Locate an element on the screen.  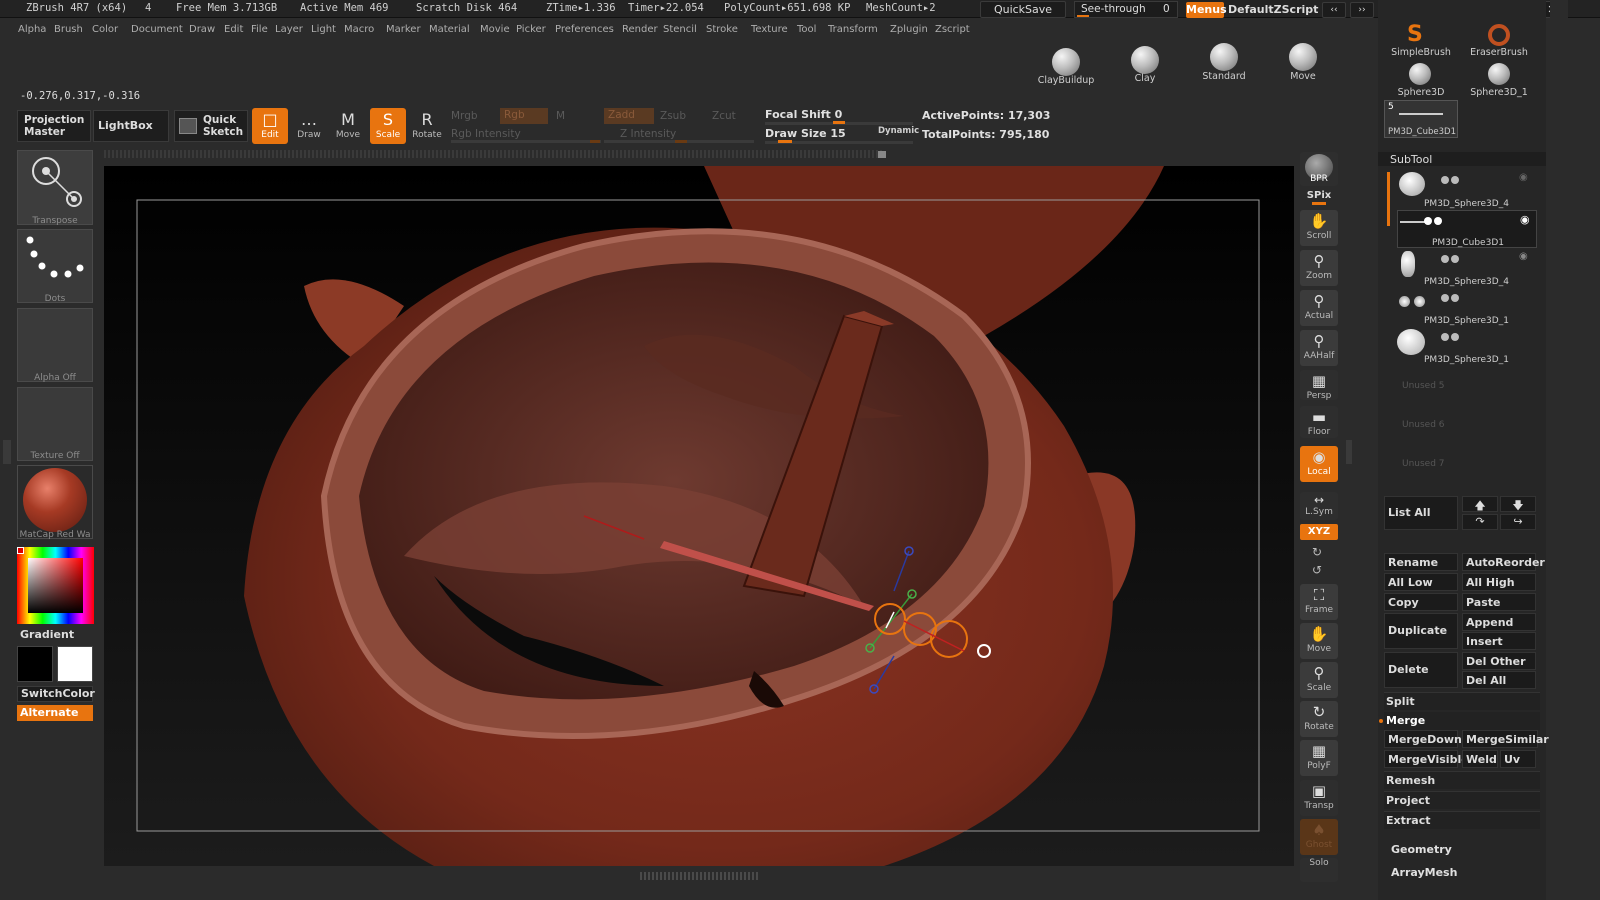
default-zscript-label: DefaultZScript is located at coordinates (1273, 10).